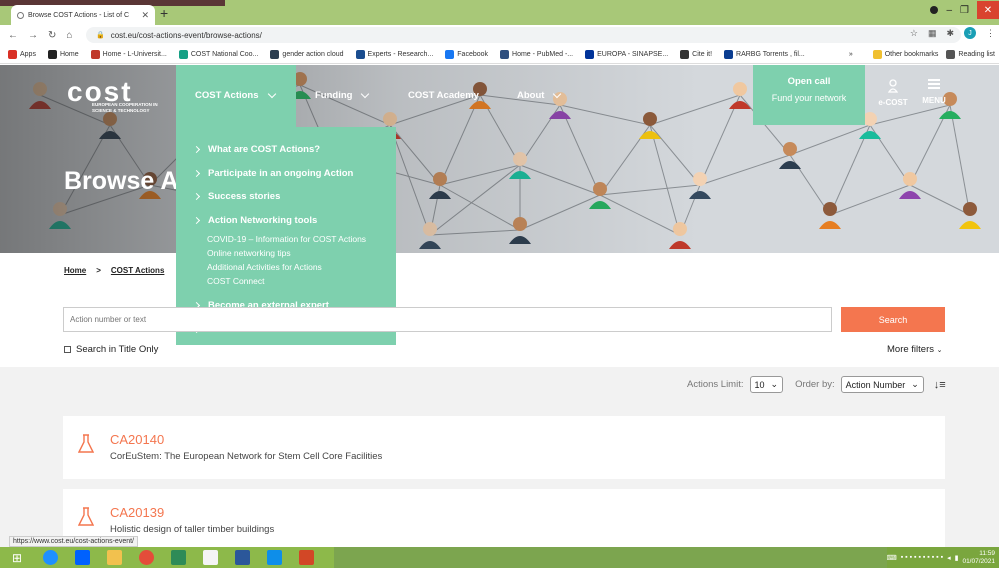  What do you see at coordinates (499, 557) in the screenshot?
I see `windows-taskbar: ⊞` at bounding box center [499, 557].